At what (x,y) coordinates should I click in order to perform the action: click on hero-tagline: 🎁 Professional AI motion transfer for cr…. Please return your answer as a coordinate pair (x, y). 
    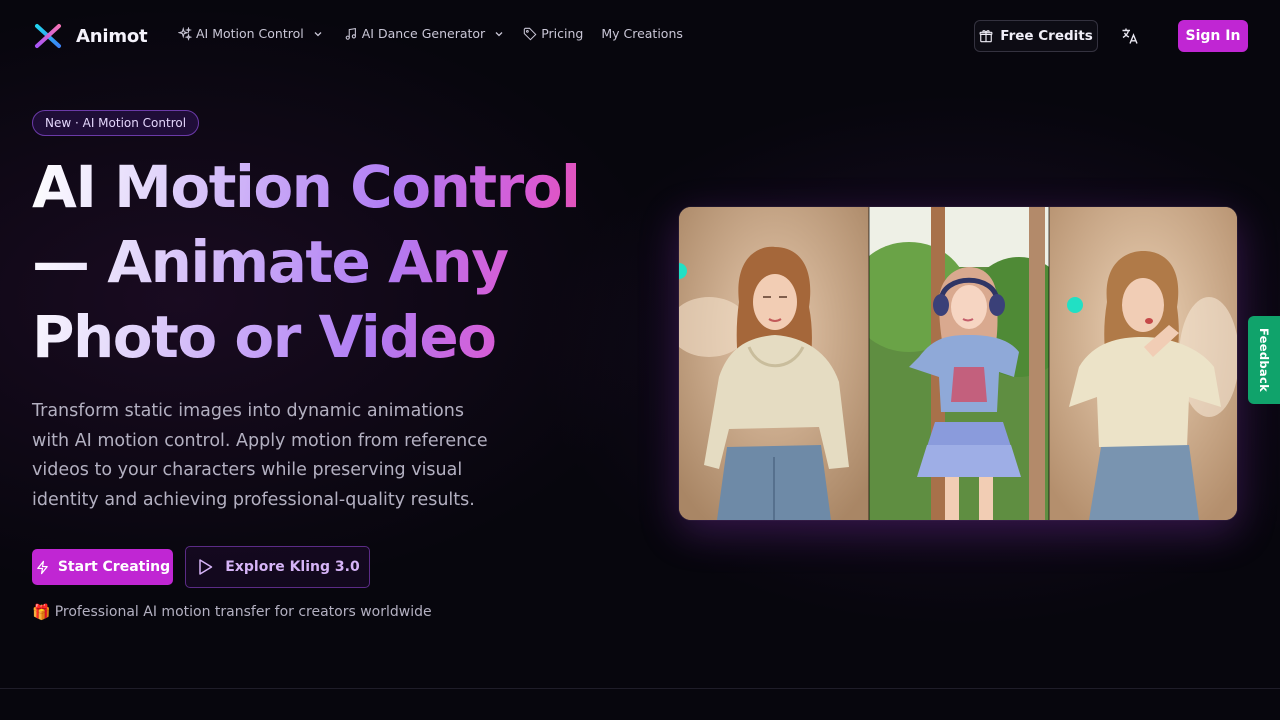
    Looking at the image, I should click on (232, 612).